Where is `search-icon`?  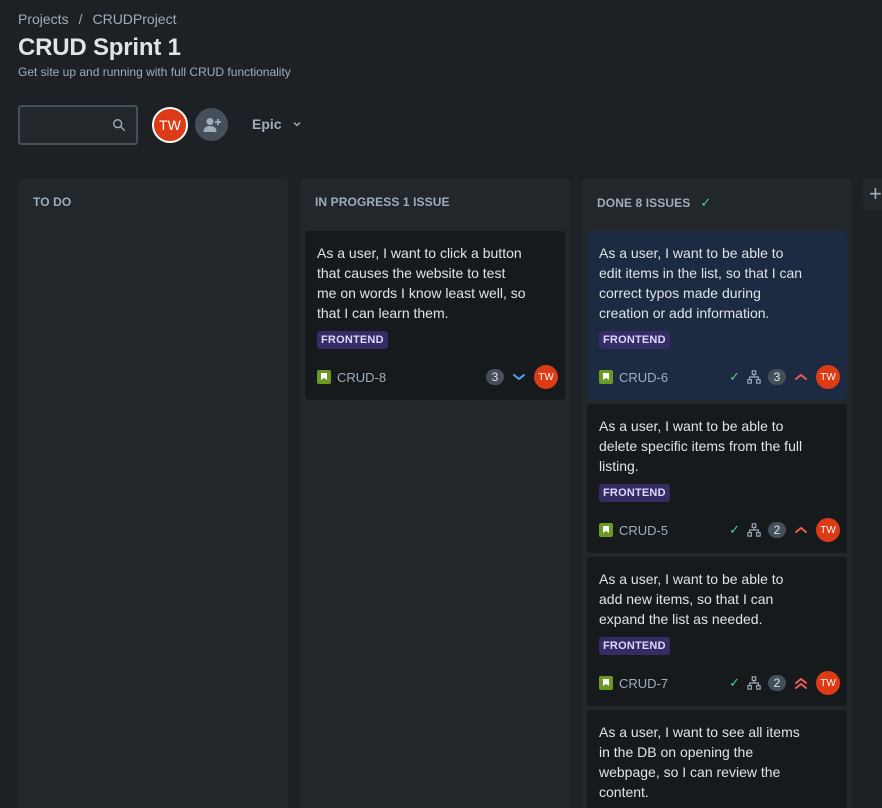 search-icon is located at coordinates (119, 125).